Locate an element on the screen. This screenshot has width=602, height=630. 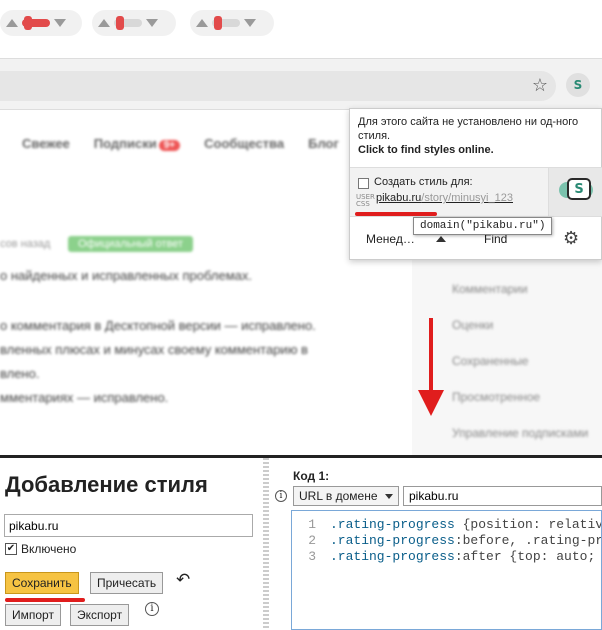
domain-path: /story/minusyi_123 is located at coordinates (467, 198).